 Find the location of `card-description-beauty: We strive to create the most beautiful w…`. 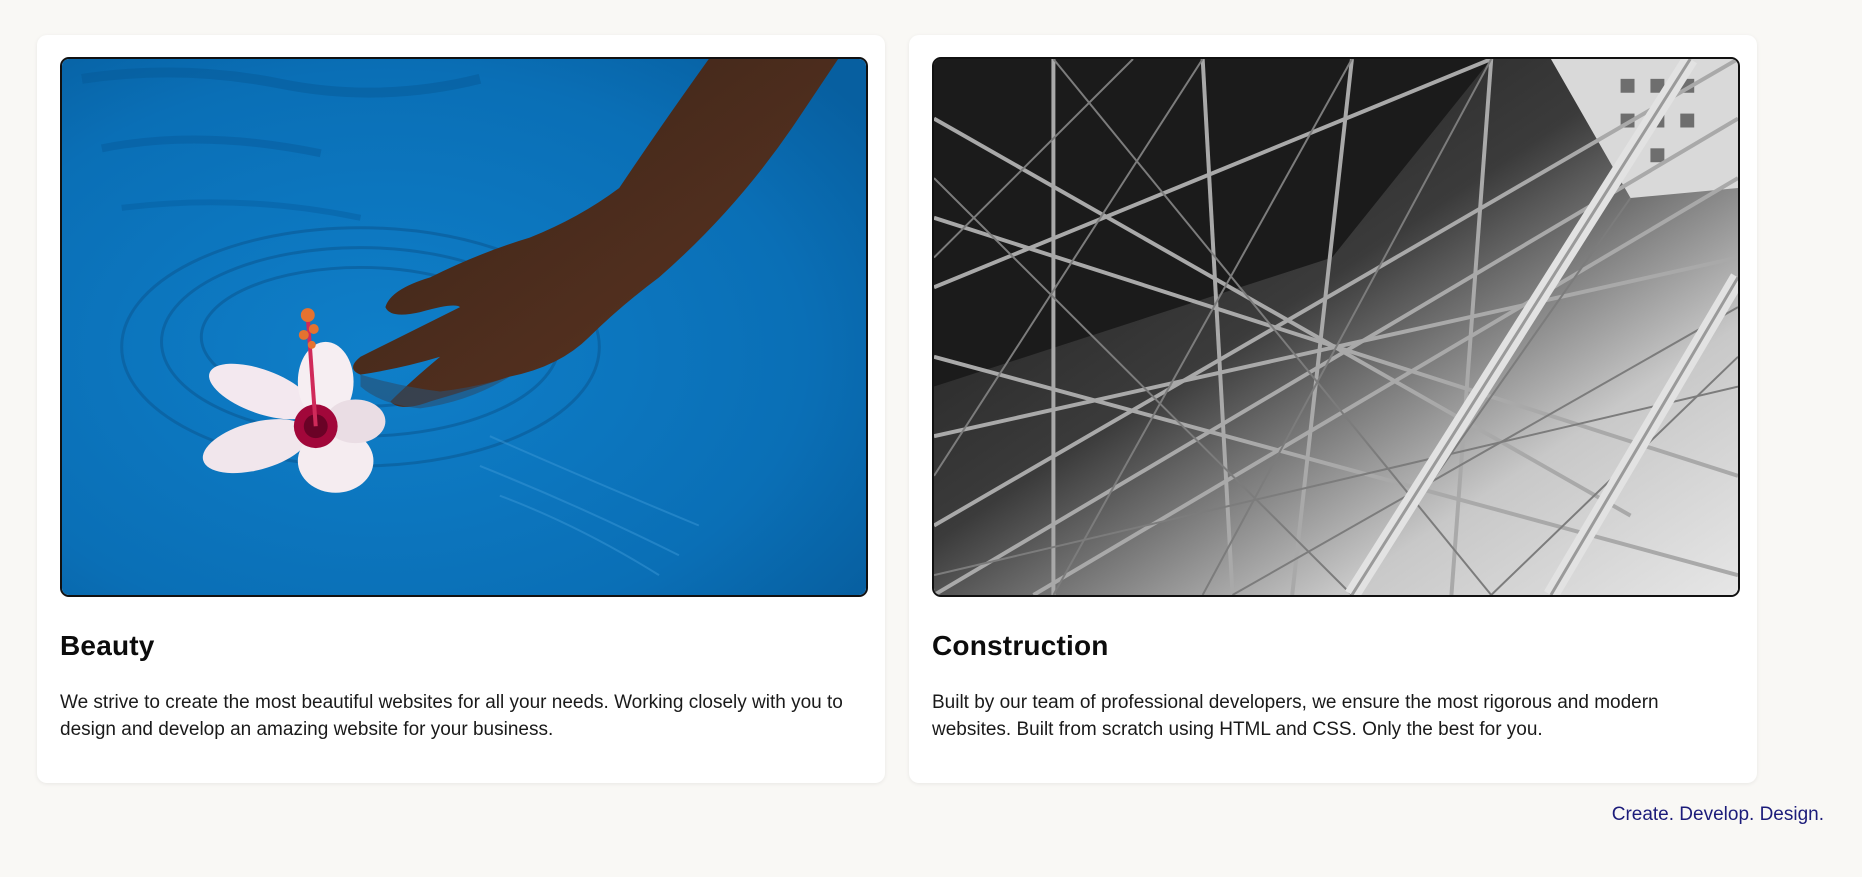

card-description-beauty: We strive to create the most beautiful w… is located at coordinates (451, 716).